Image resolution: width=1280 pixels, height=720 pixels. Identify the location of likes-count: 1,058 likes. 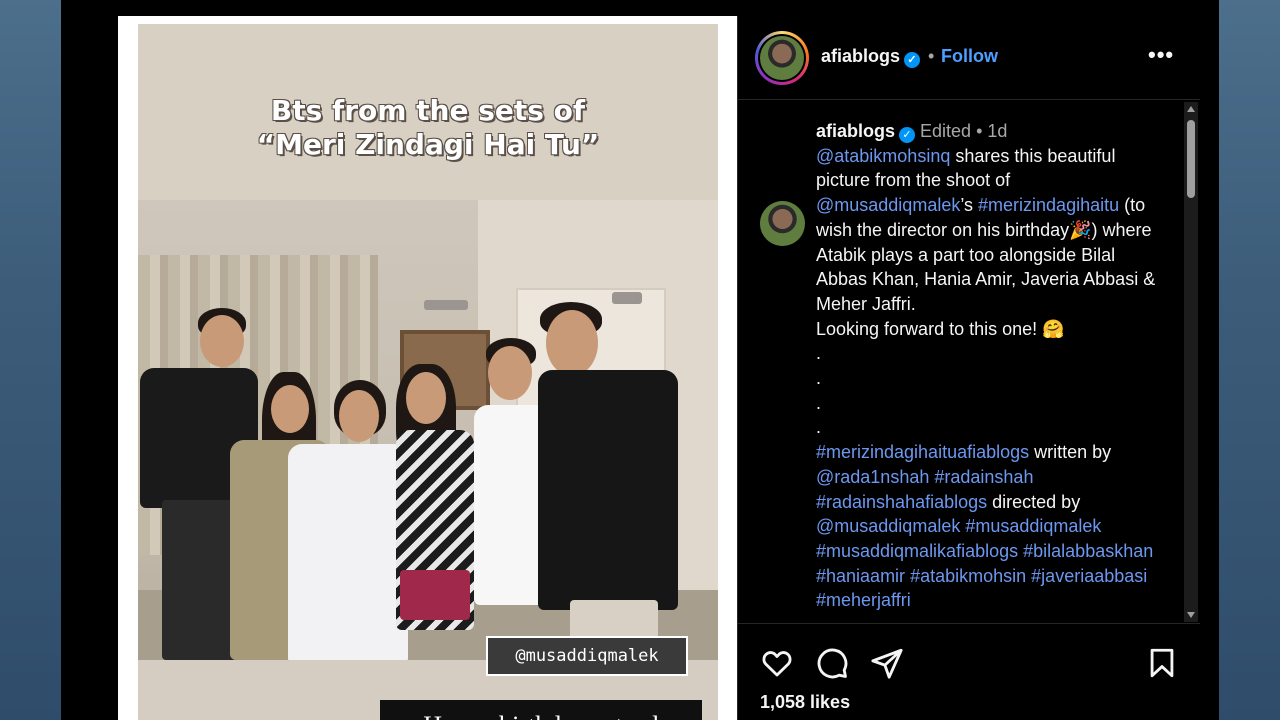
(805, 702).